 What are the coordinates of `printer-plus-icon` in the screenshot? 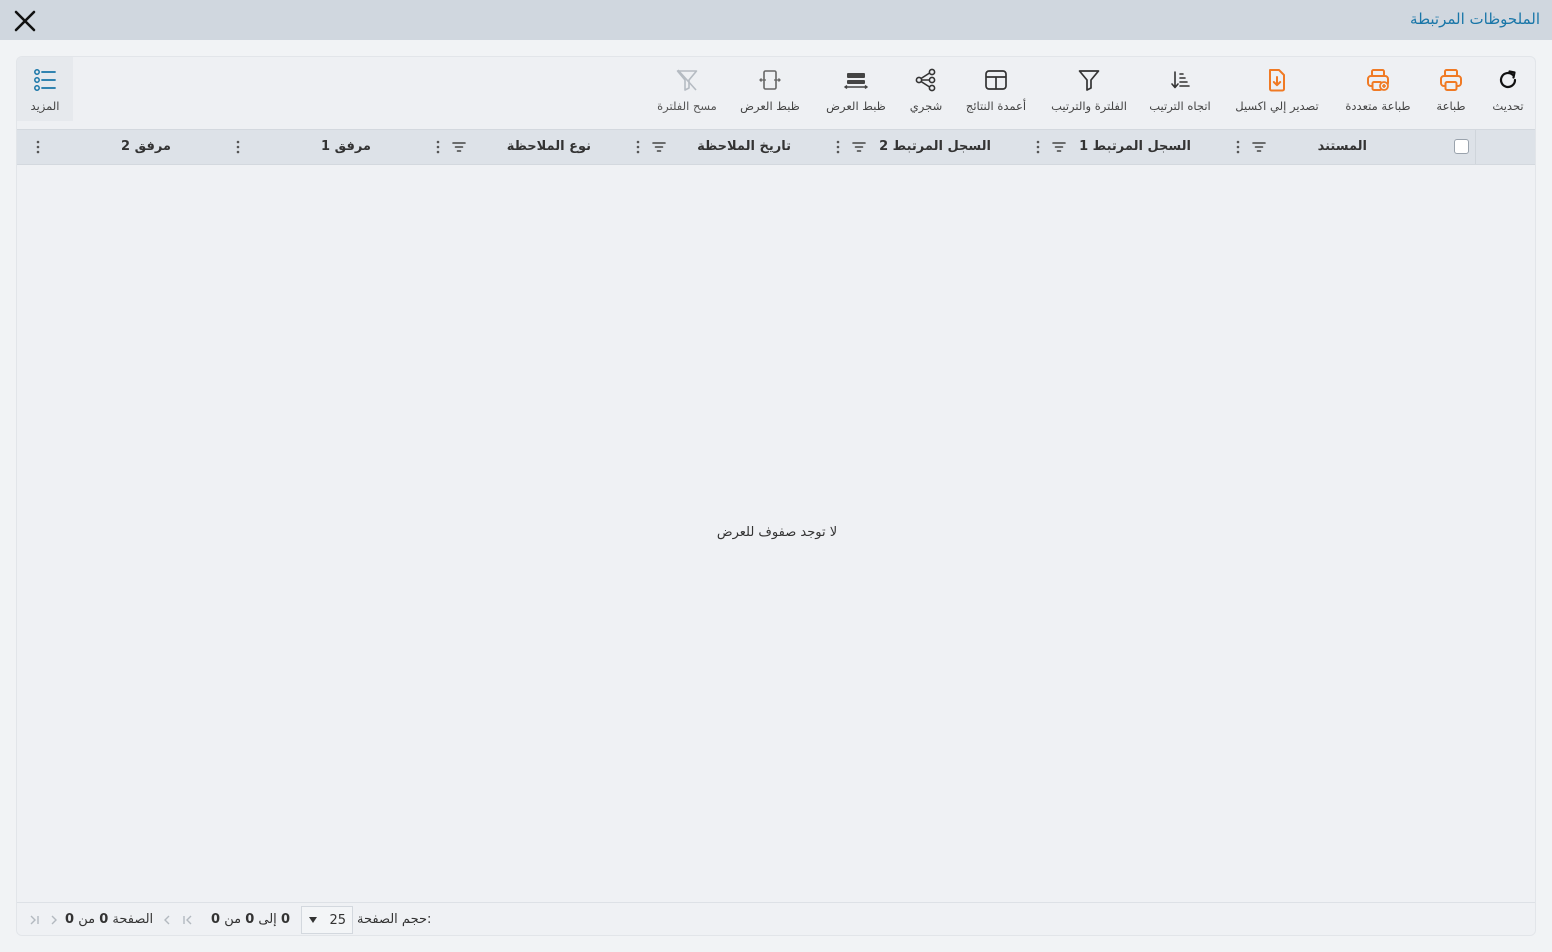 It's located at (1378, 80).